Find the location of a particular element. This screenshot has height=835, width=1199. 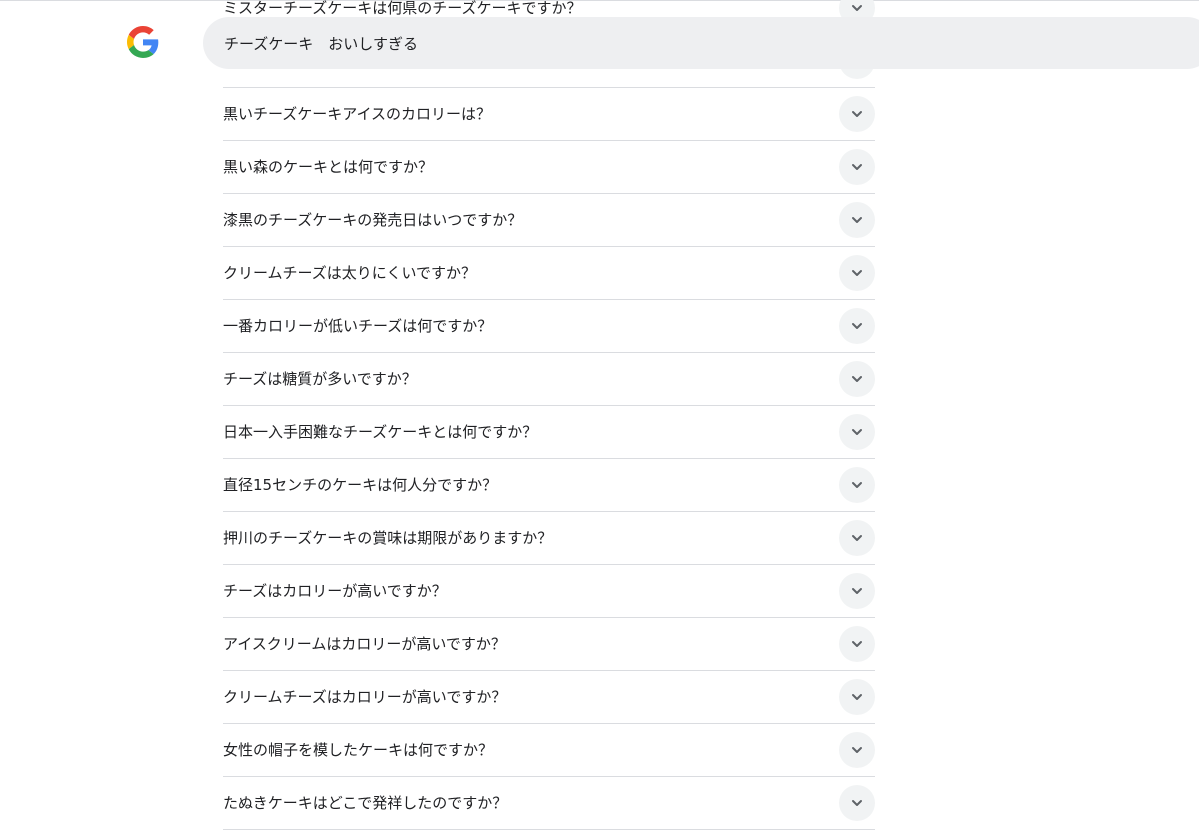

faq-question: クリームチーズはカロリーが高いですか？ is located at coordinates (365, 697).